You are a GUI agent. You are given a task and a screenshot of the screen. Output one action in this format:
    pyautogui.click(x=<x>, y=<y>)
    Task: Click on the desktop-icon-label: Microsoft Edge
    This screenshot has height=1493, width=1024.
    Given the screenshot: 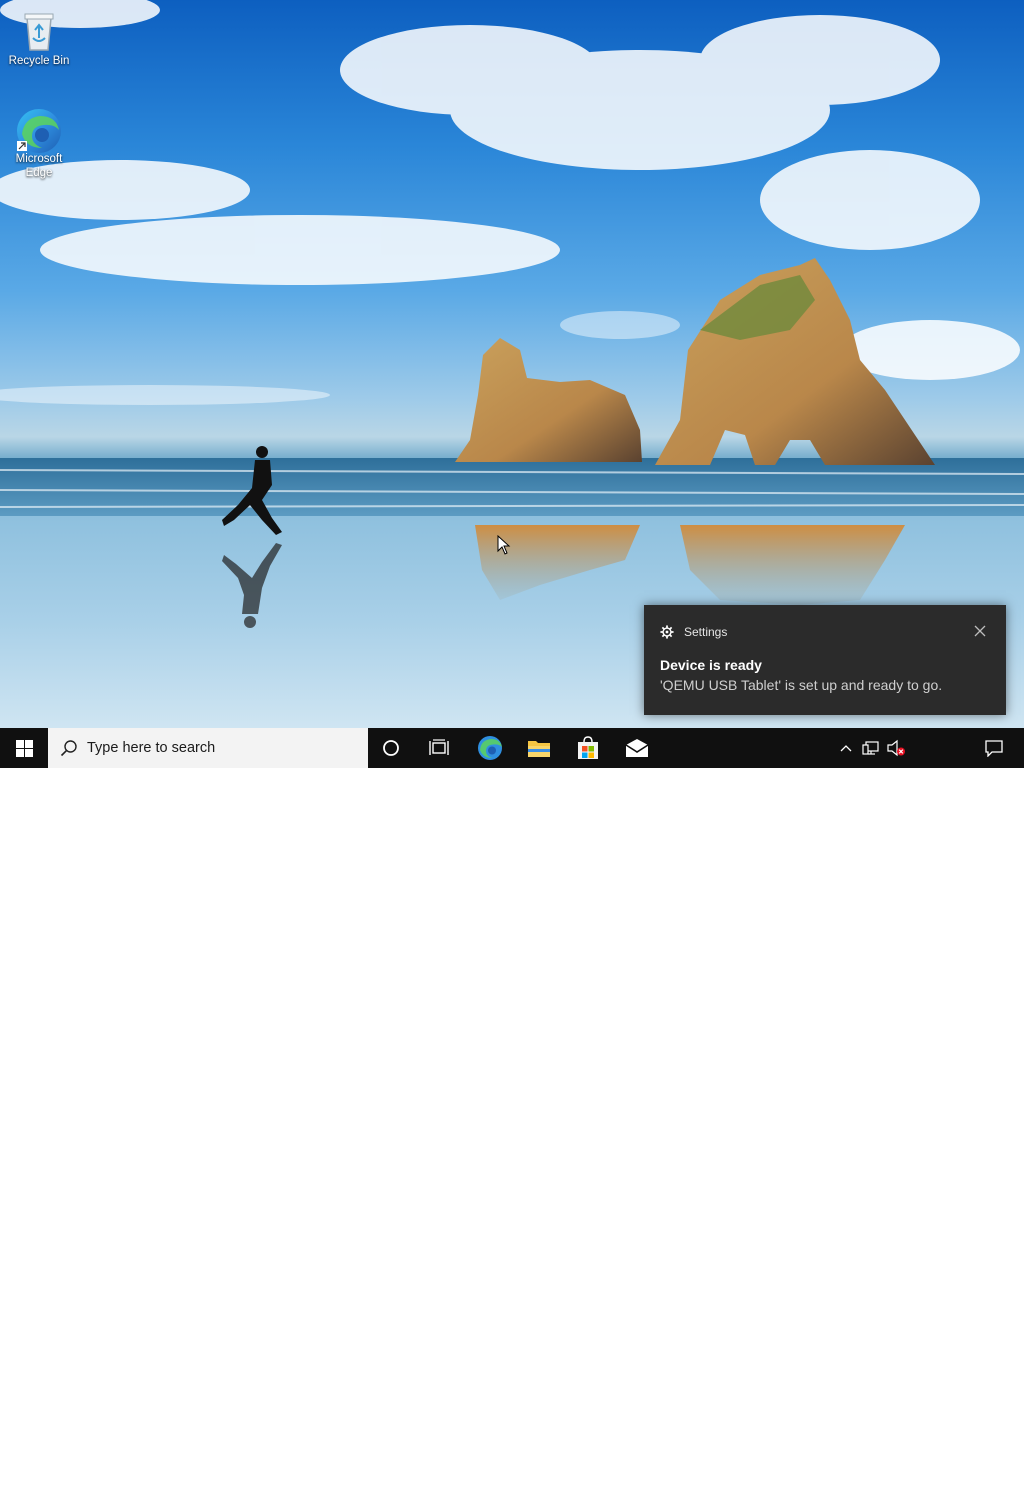 What is the action you would take?
    pyautogui.click(x=39, y=166)
    